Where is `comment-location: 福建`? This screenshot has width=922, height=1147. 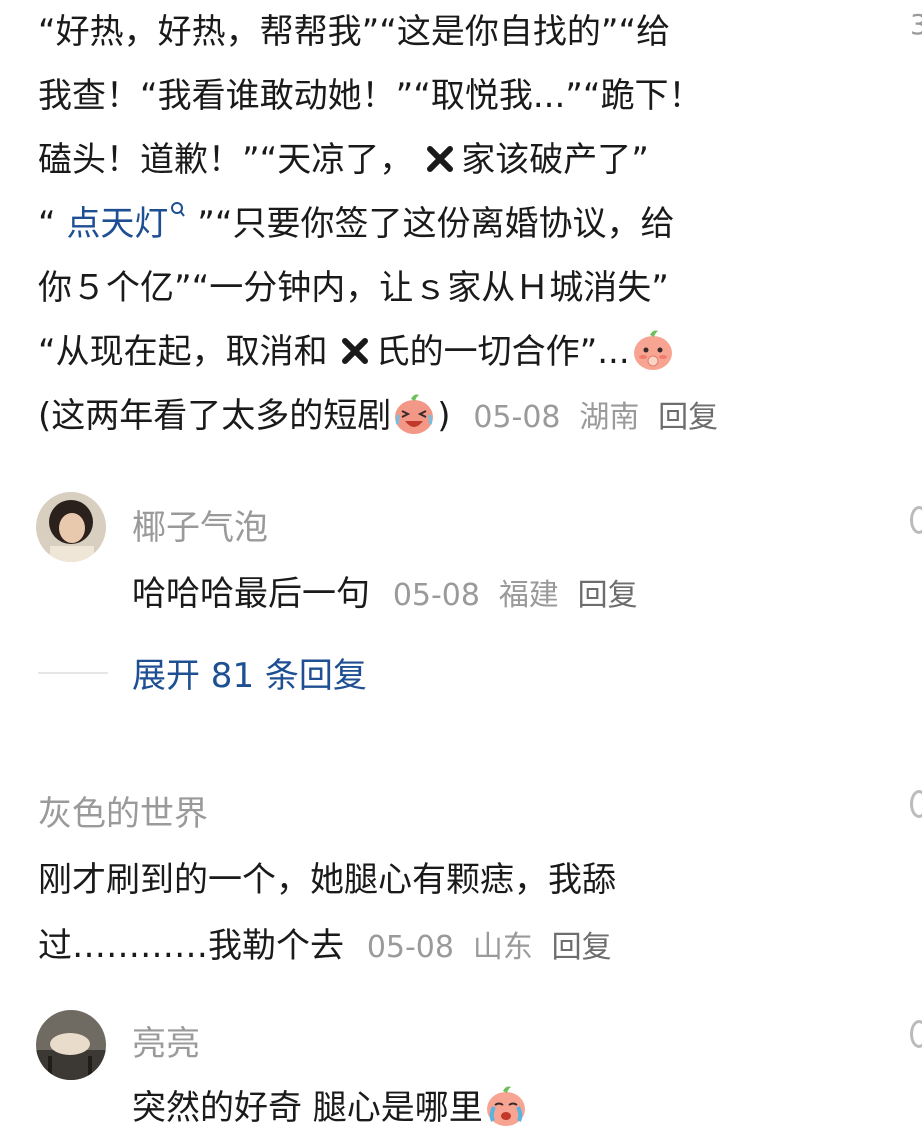 comment-location: 福建 is located at coordinates (528, 595).